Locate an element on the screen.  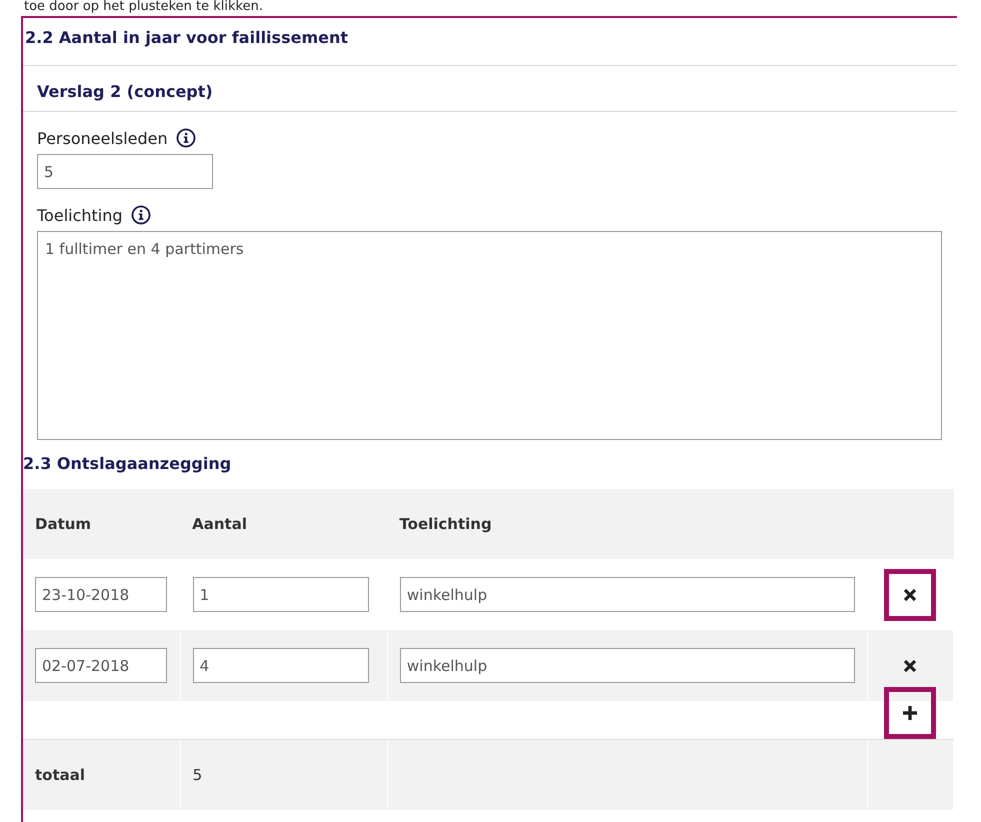
column-header: Aantal is located at coordinates (284, 524).